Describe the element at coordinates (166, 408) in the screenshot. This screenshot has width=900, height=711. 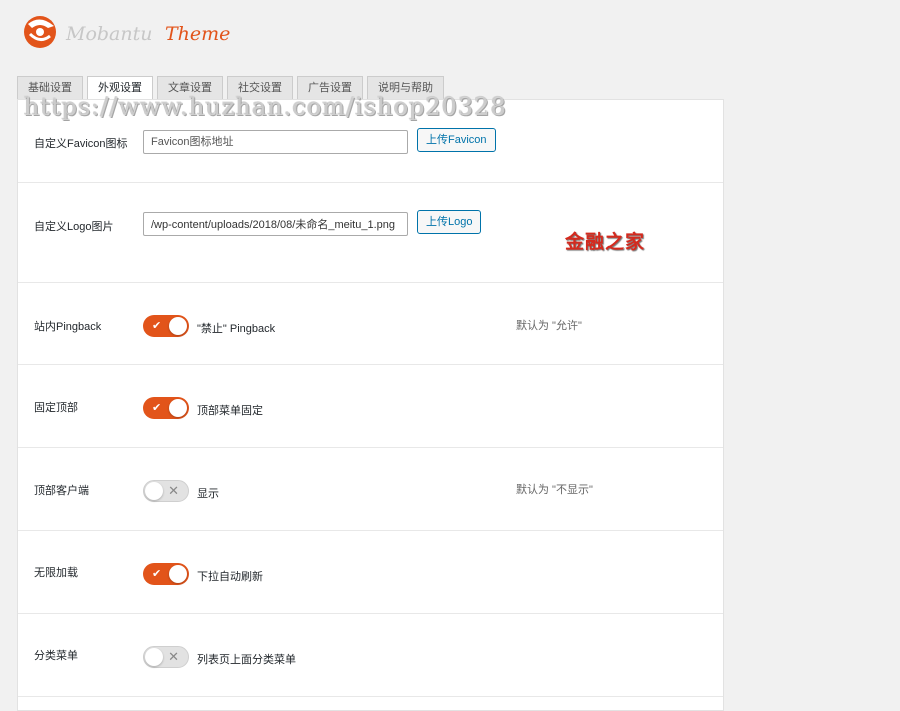
I see `fixed-top-toggle: ✔` at that location.